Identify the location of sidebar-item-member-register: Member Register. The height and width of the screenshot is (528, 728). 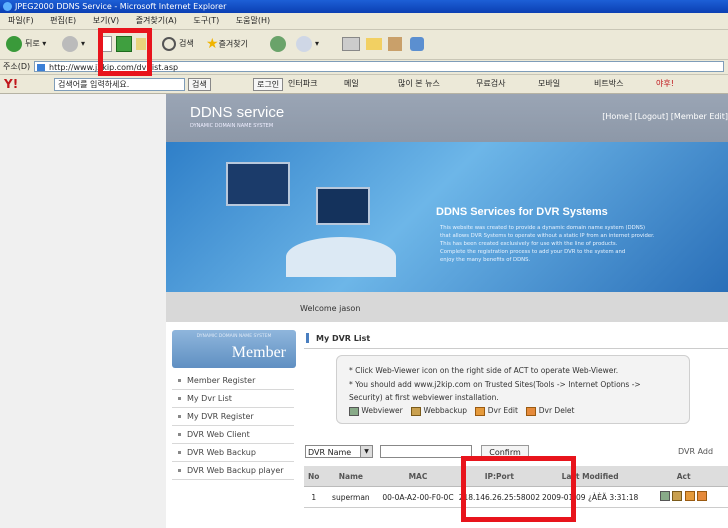
(233, 381).